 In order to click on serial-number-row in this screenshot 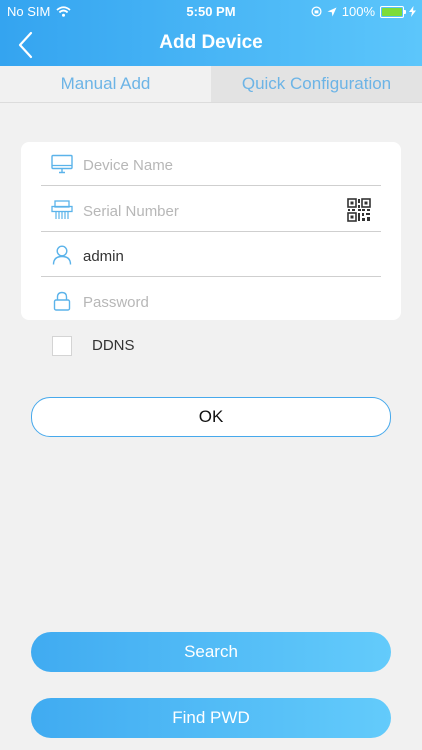, I will do `click(211, 210)`.